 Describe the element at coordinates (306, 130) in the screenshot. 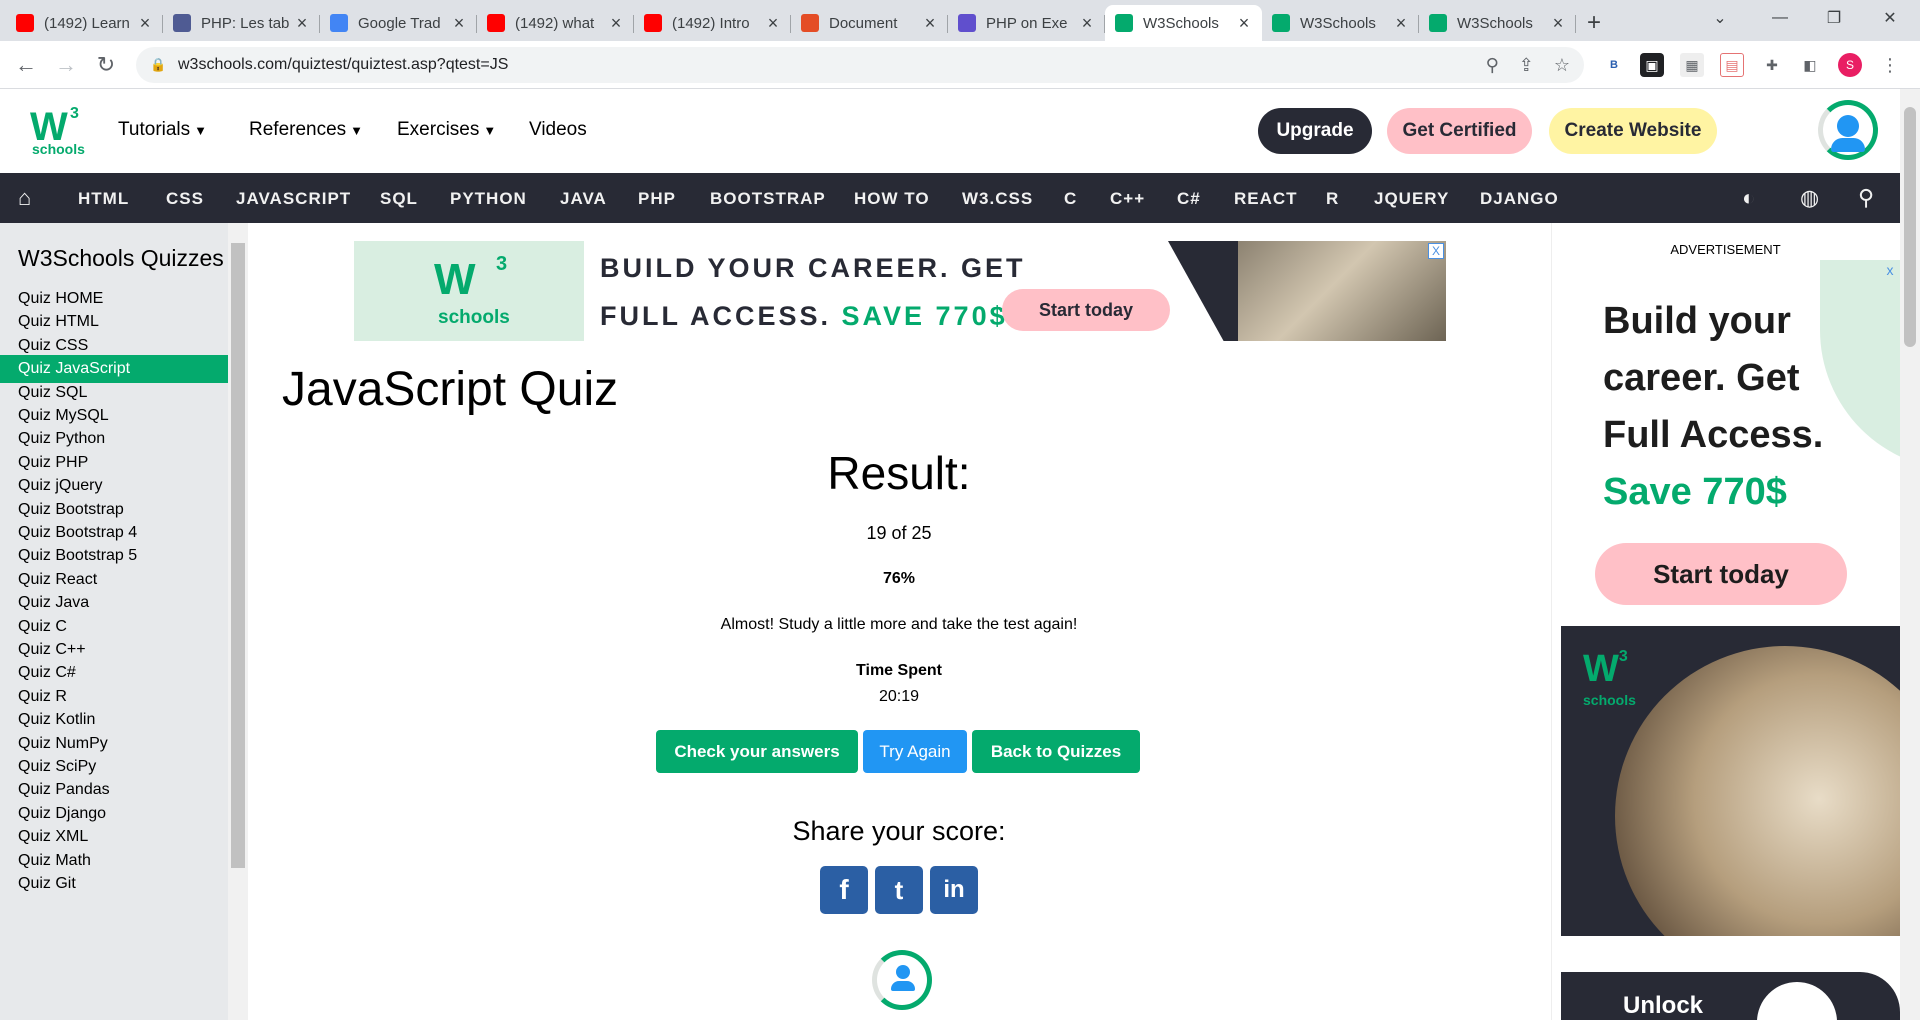

I see `nav-references: References ▼` at that location.